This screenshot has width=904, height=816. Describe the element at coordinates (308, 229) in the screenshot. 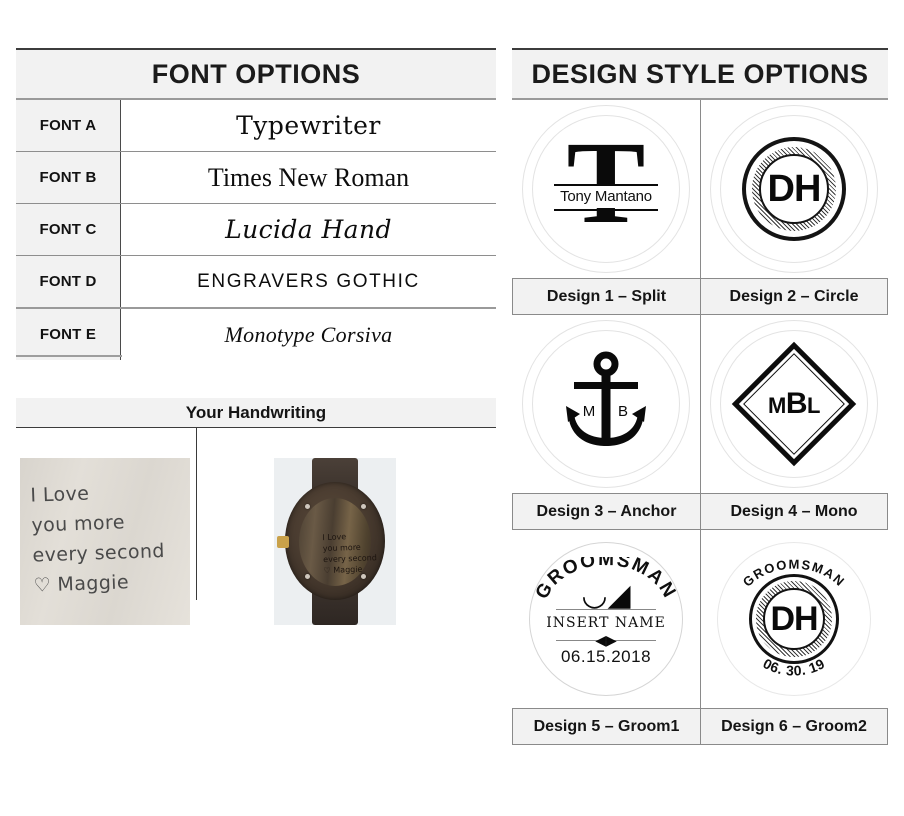

I see `font-row-sample: Lucida Hand` at that location.